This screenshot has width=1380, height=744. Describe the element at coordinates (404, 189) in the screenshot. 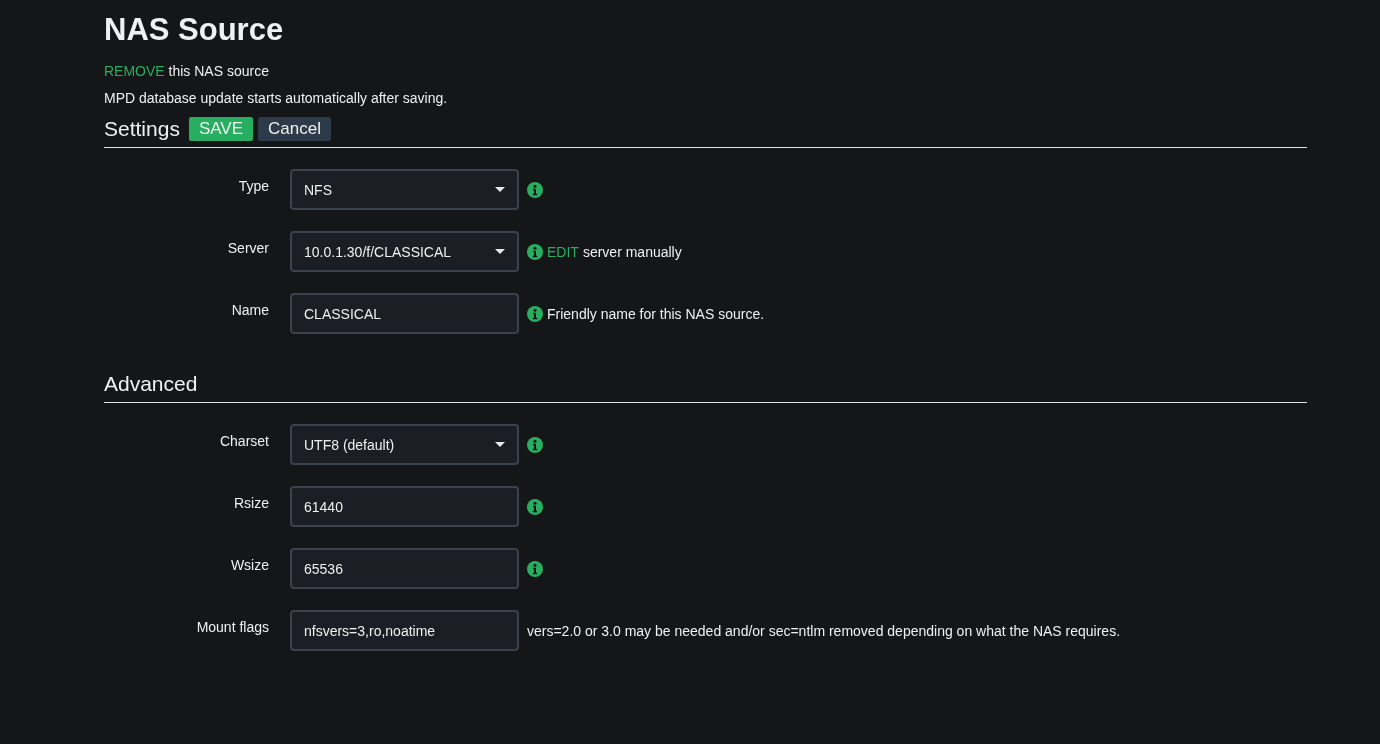

I see `select-field: NFS` at that location.